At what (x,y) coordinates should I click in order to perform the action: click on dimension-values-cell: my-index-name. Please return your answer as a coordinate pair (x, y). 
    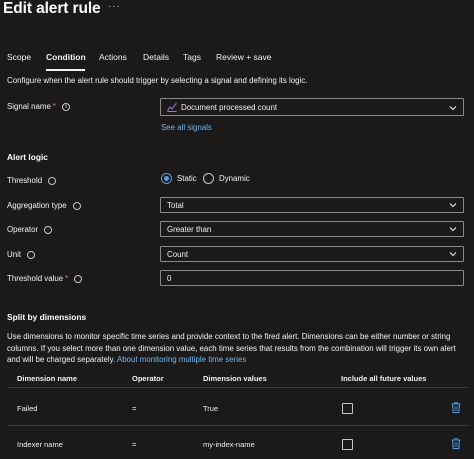
    Looking at the image, I should click on (229, 444).